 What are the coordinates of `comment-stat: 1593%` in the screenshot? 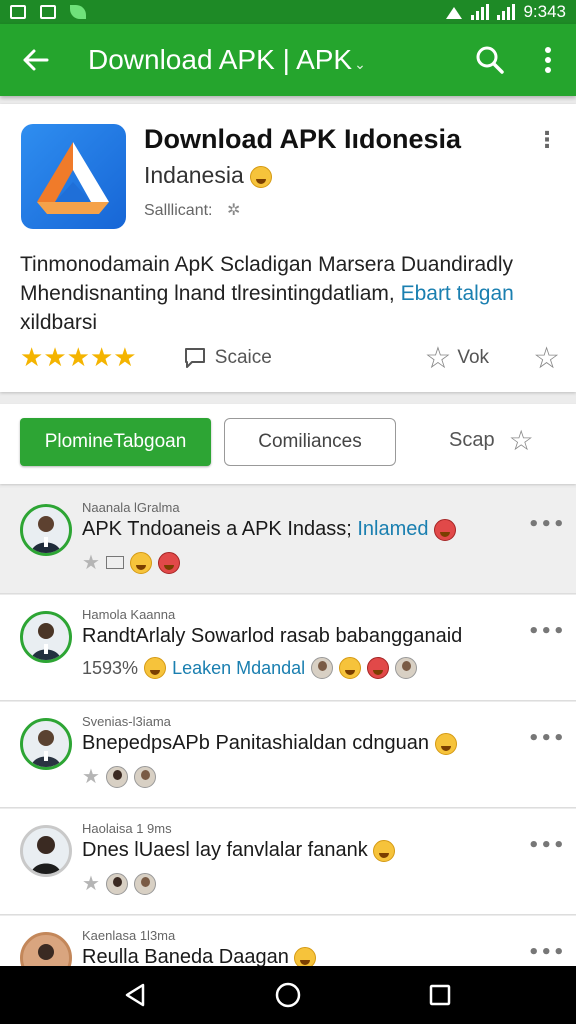 It's located at (110, 667).